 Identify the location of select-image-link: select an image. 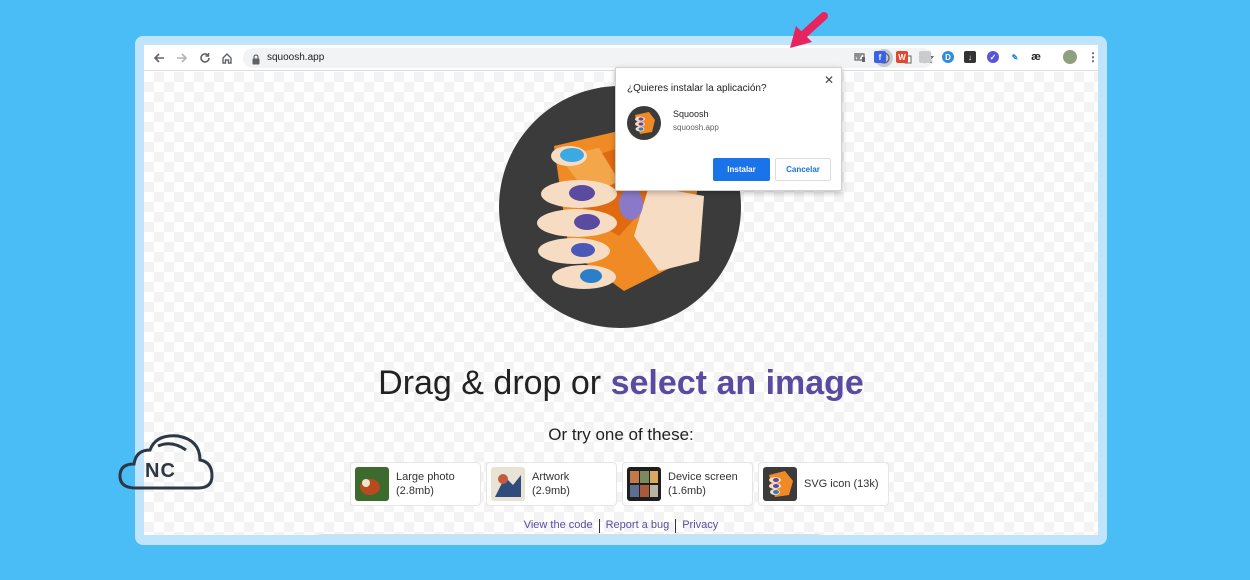
(737, 383).